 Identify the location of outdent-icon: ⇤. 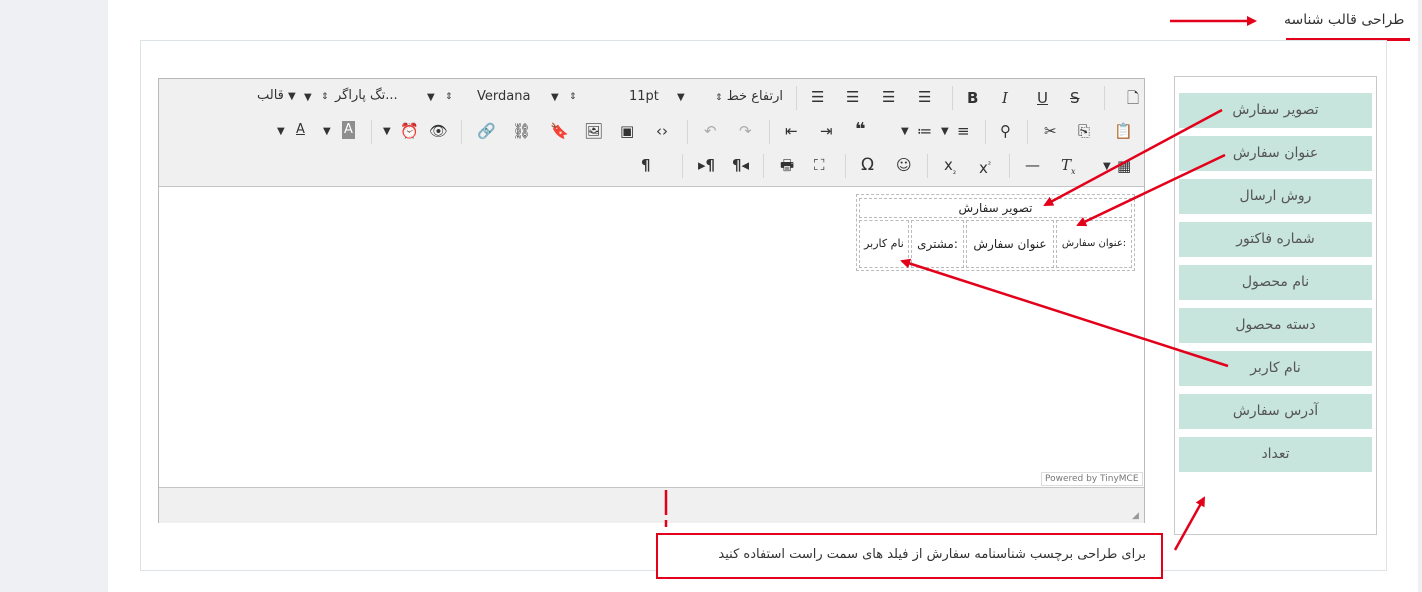
(791, 131).